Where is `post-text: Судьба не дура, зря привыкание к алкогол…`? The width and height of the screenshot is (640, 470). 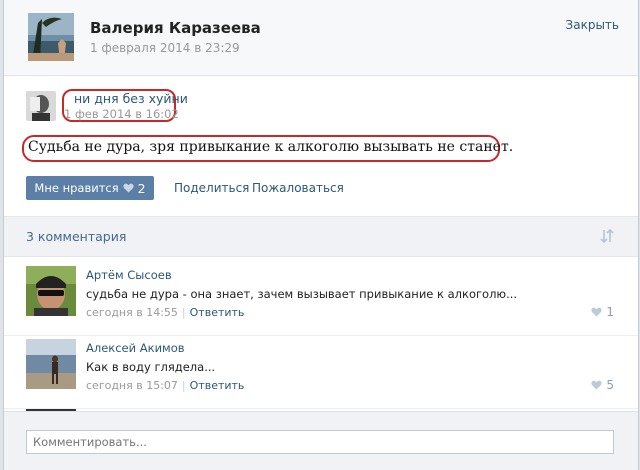 post-text: Судьба не дура, зря привыкание к алкогол… is located at coordinates (271, 147).